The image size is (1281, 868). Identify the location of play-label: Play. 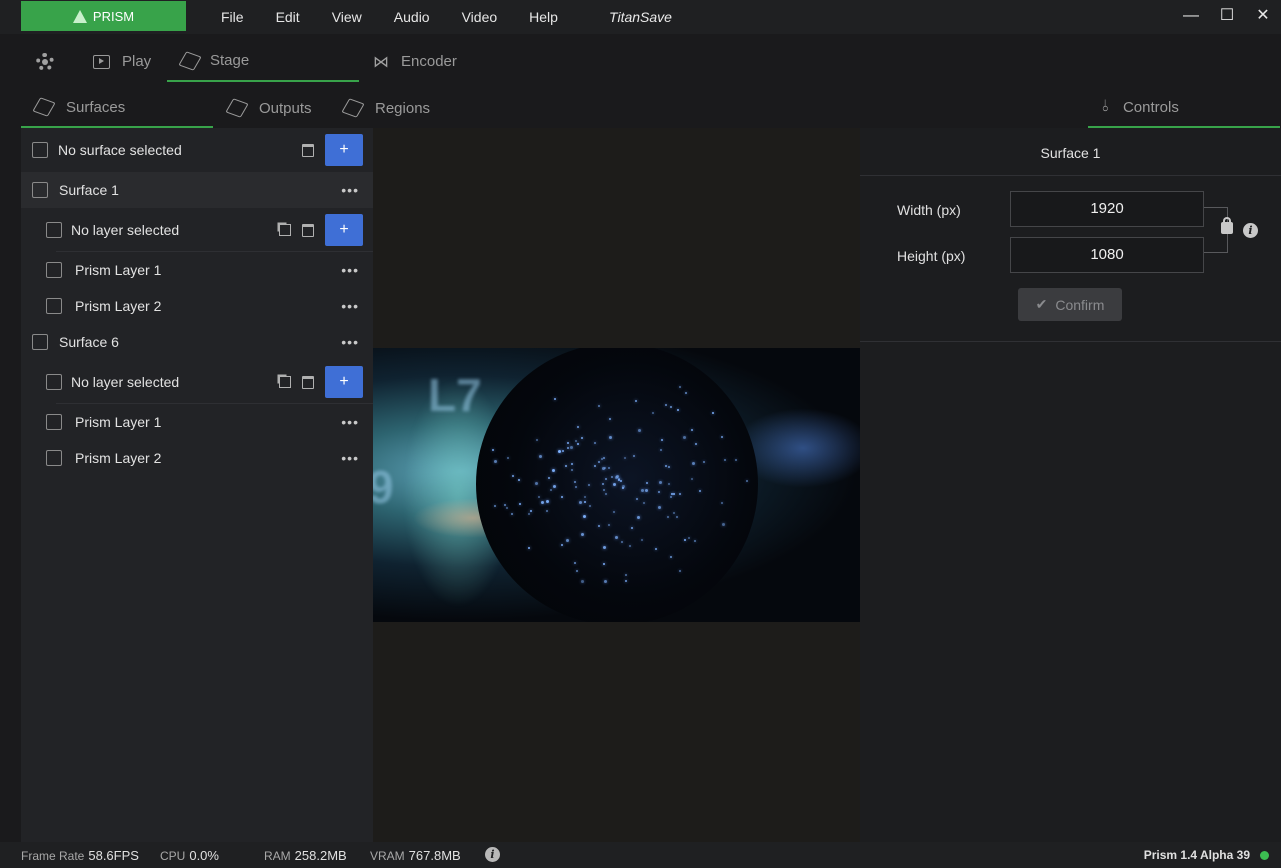
(137, 61).